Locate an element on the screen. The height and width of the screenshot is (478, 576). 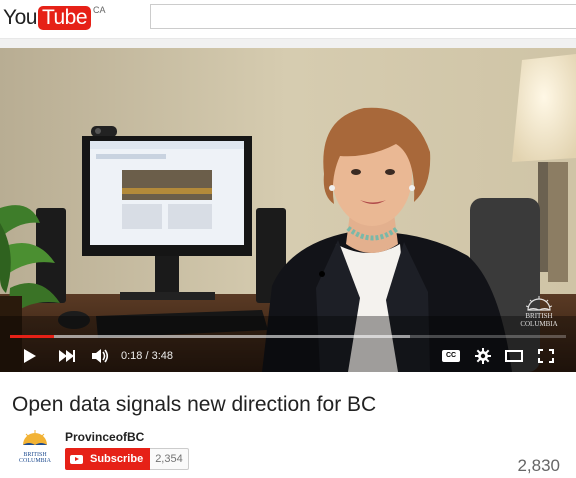
volume-icon is located at coordinates (100, 356).